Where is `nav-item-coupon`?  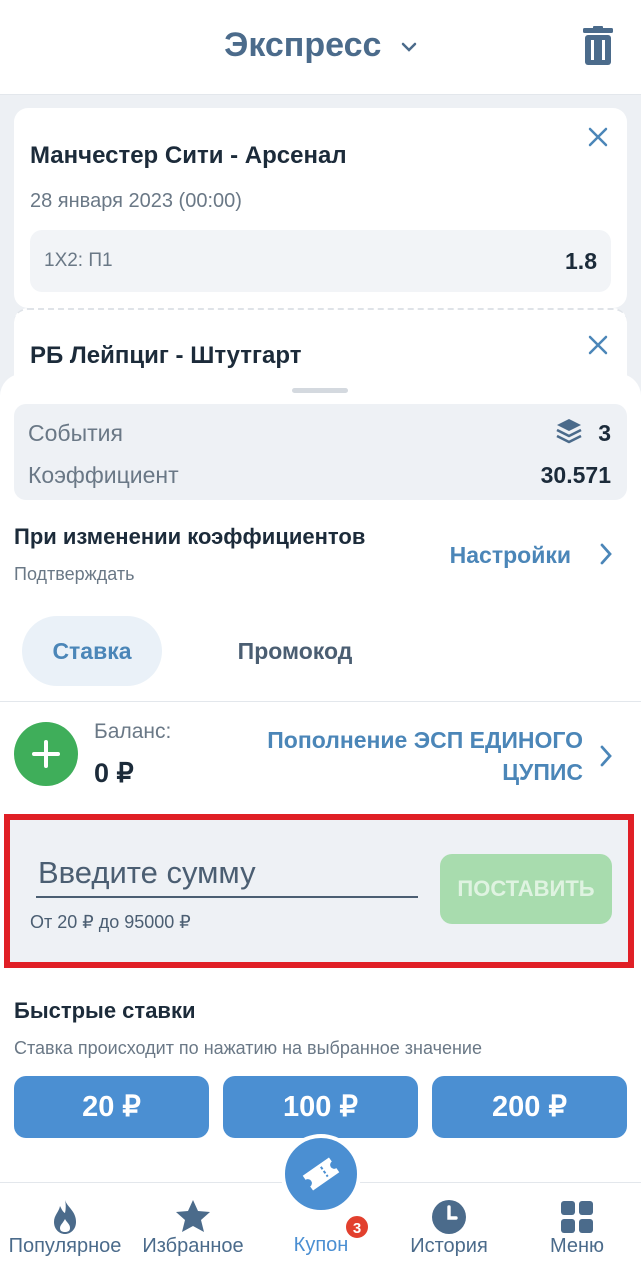 nav-item-coupon is located at coordinates (321, 1174).